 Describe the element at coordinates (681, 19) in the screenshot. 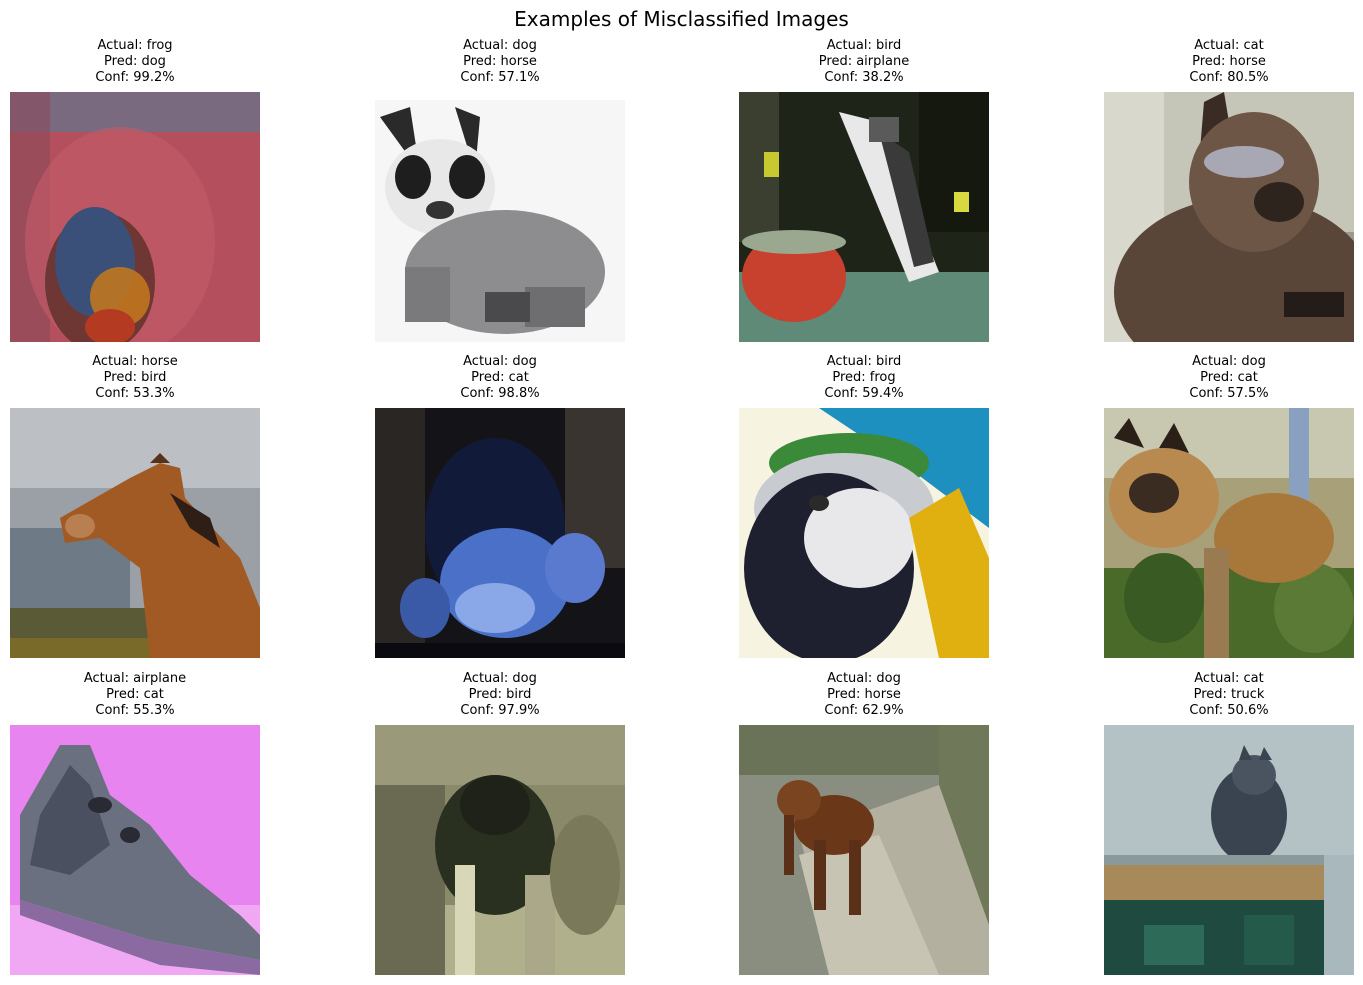

I see `figure-title: Examples of Misclassified Images` at that location.